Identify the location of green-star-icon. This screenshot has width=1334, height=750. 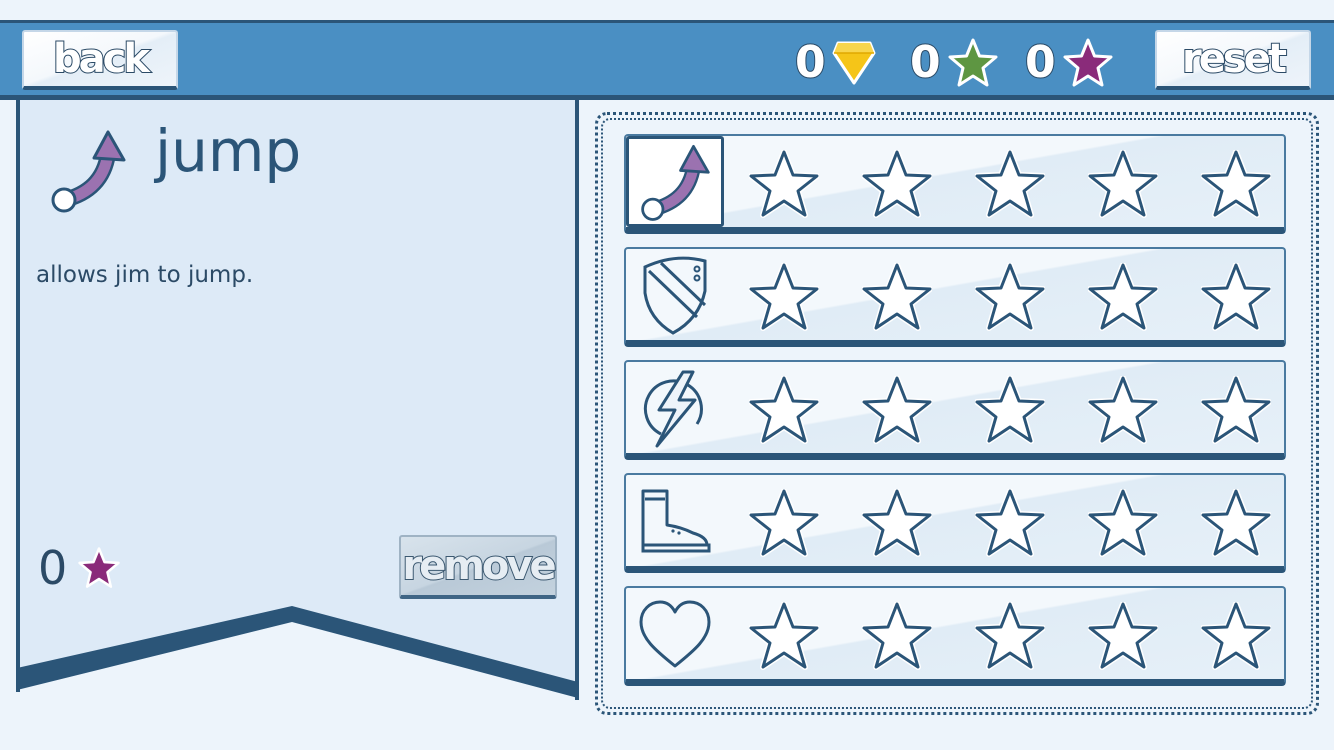
(973, 62).